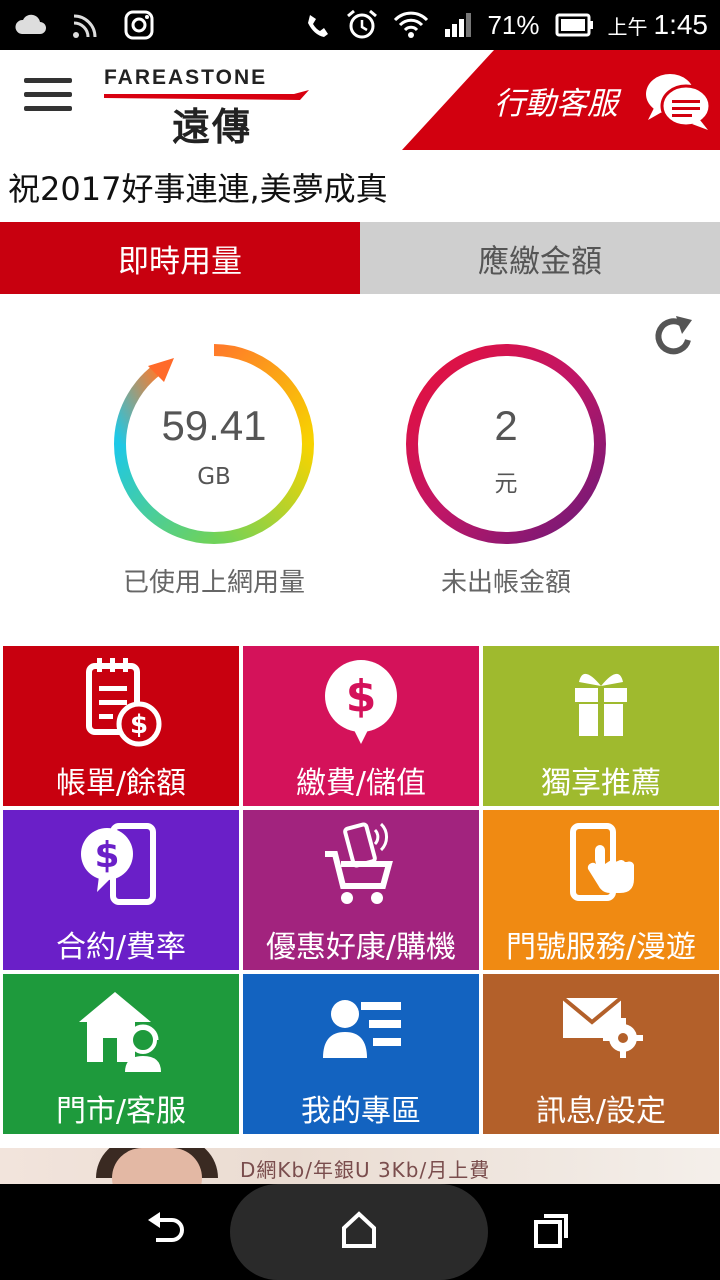 This screenshot has height=1280, width=720. I want to click on tile-payment-topup: $ 繳費/儲值, so click(361, 726).